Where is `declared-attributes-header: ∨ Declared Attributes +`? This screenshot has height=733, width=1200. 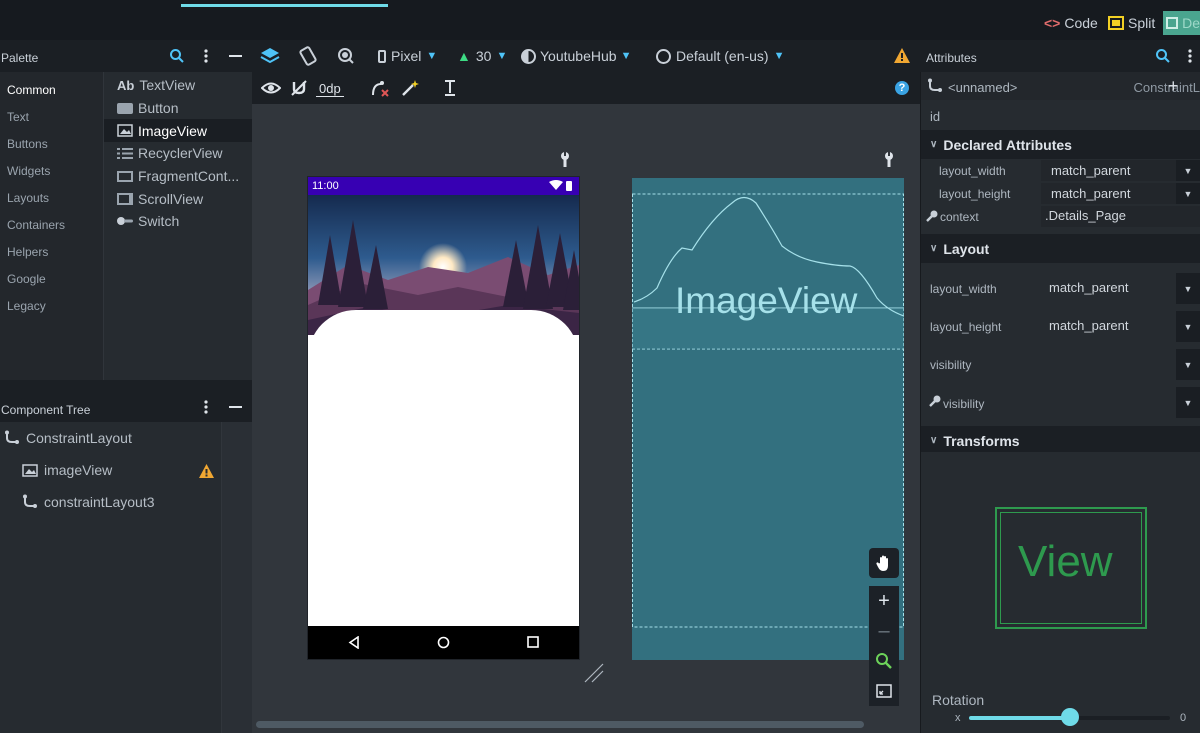
declared-attributes-header: ∨ Declared Attributes + is located at coordinates (1060, 117).